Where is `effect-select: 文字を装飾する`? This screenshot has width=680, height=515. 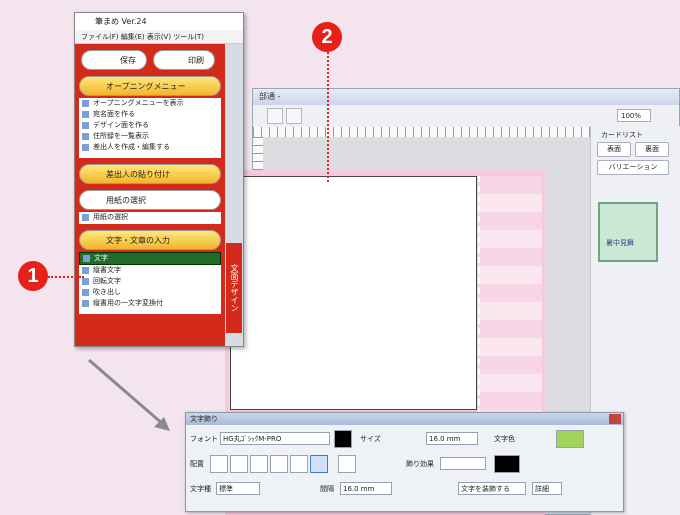 effect-select: 文字を装飾する is located at coordinates (492, 488).